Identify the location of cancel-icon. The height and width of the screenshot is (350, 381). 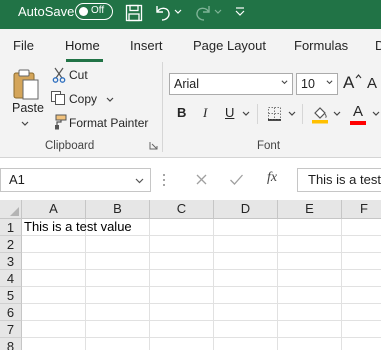
(201, 179).